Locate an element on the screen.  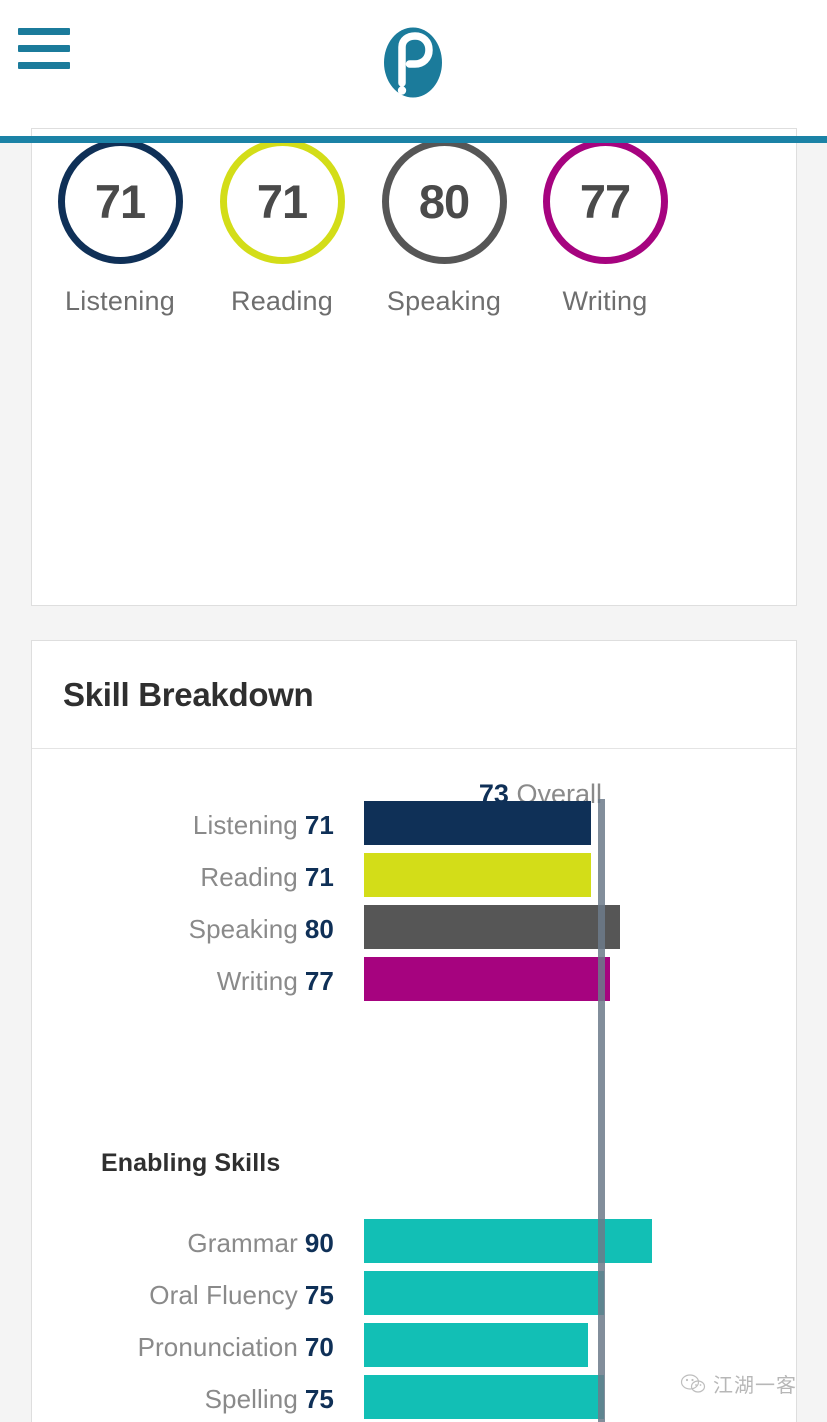
bar-fill-speaking is located at coordinates (492, 927).